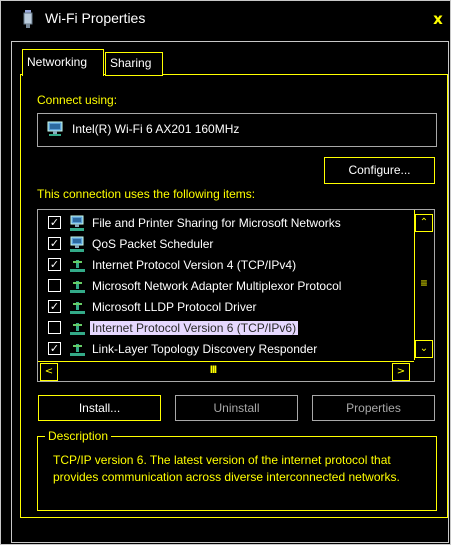 This screenshot has width=451, height=545. What do you see at coordinates (28, 19) in the screenshot?
I see `wifi-adapter-icon` at bounding box center [28, 19].